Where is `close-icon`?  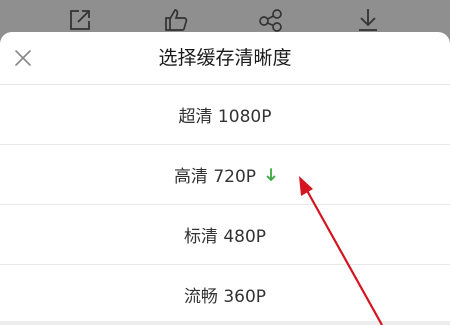 close-icon is located at coordinates (23, 58).